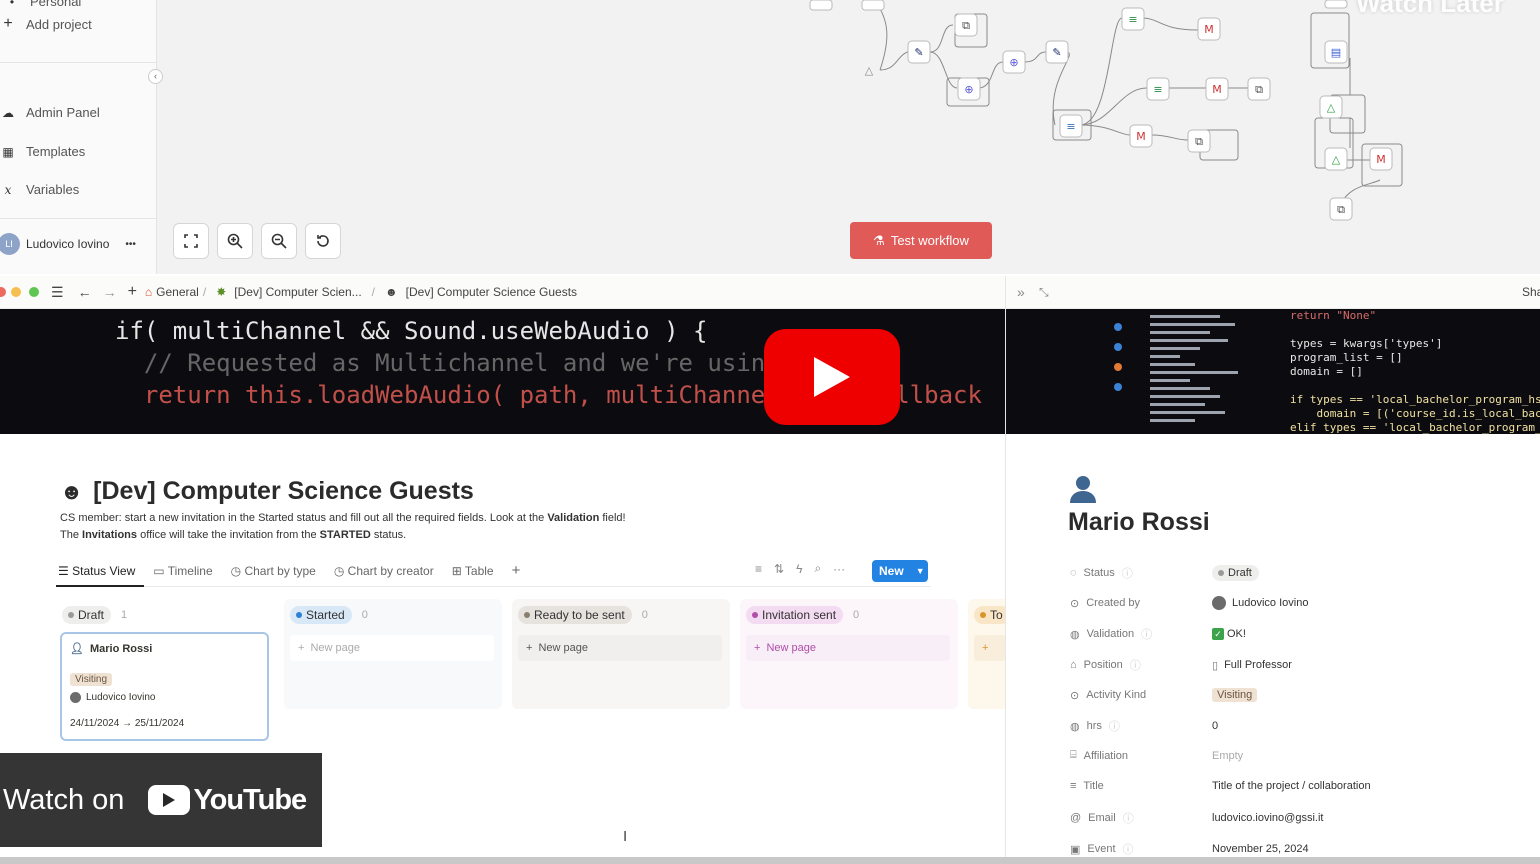 This screenshot has width=1540, height=864. What do you see at coordinates (900, 571) in the screenshot?
I see `new-button: New ▼` at bounding box center [900, 571].